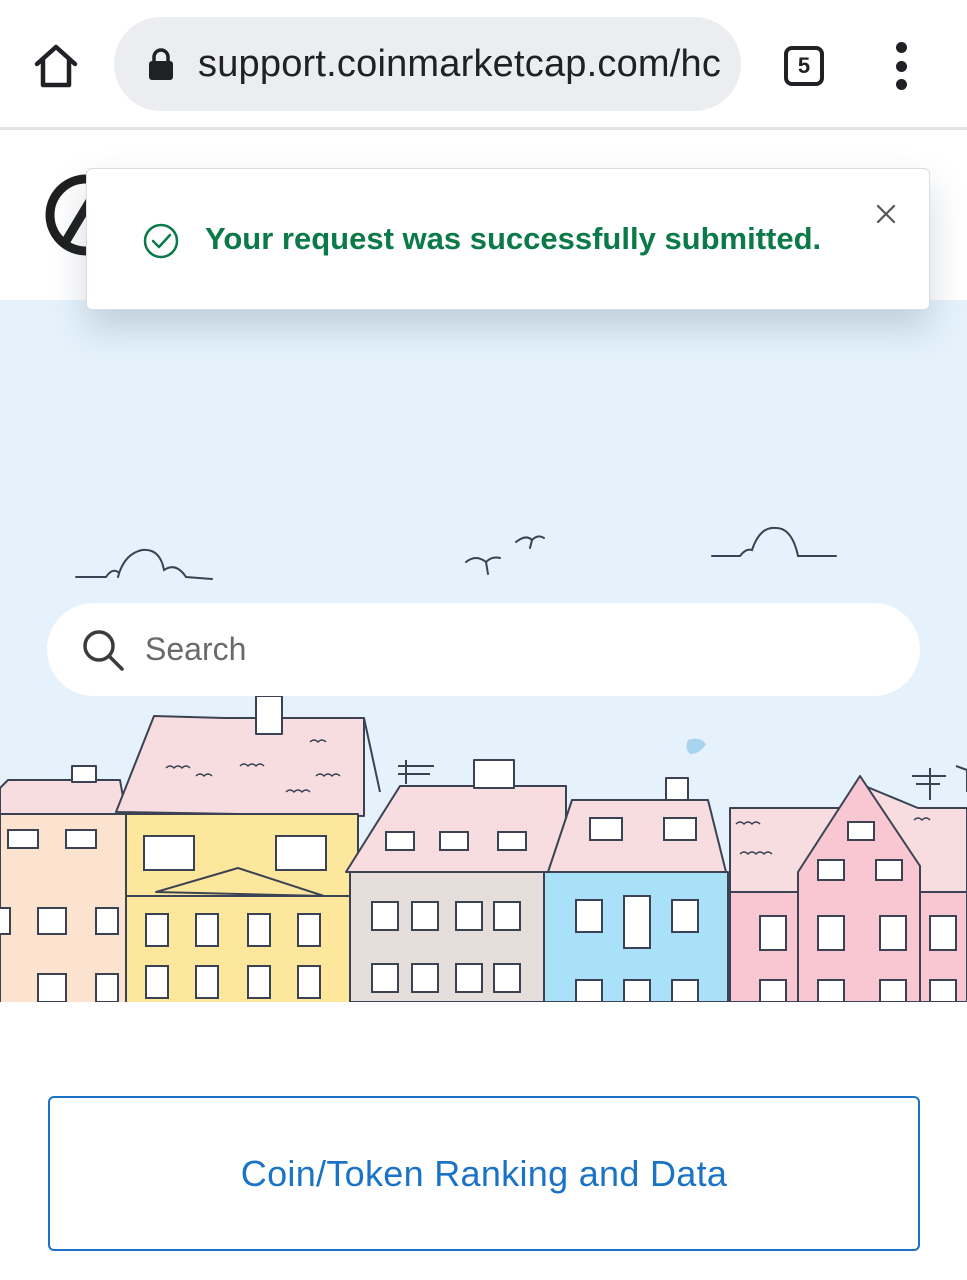 The height and width of the screenshot is (1280, 967). I want to click on tabs-icon: 5, so click(804, 66).